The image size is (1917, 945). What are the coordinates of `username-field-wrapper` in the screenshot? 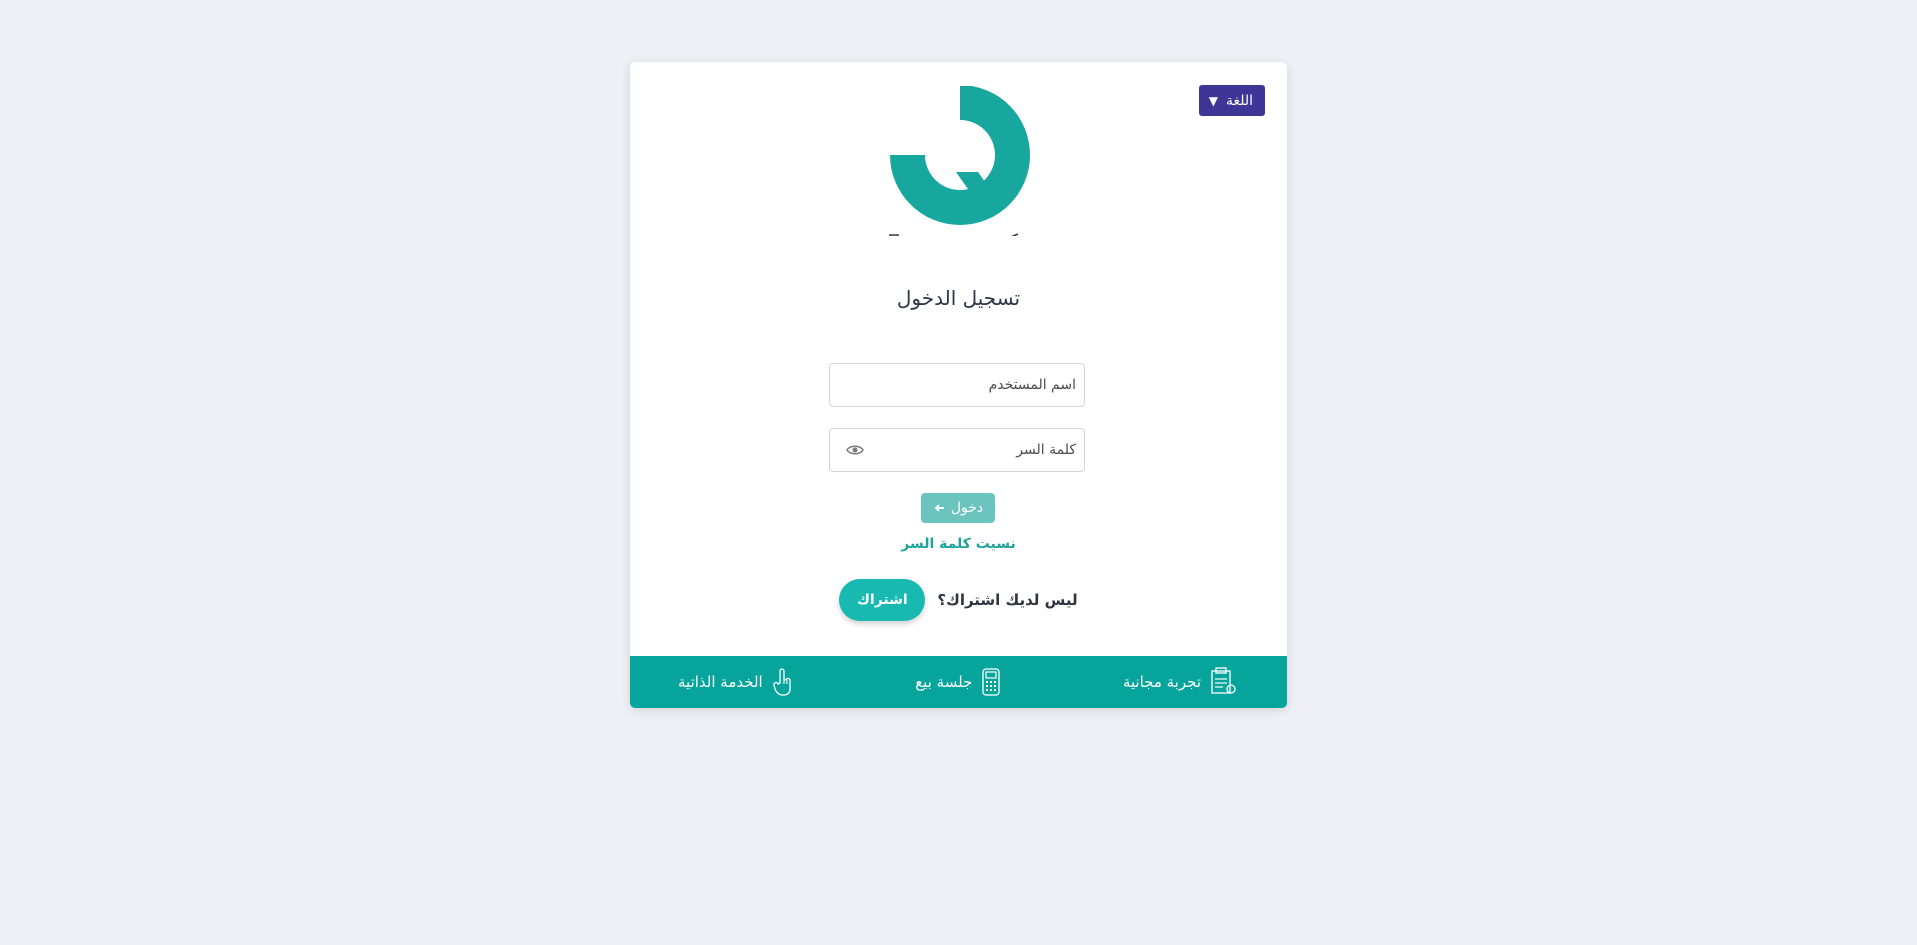 It's located at (957, 385).